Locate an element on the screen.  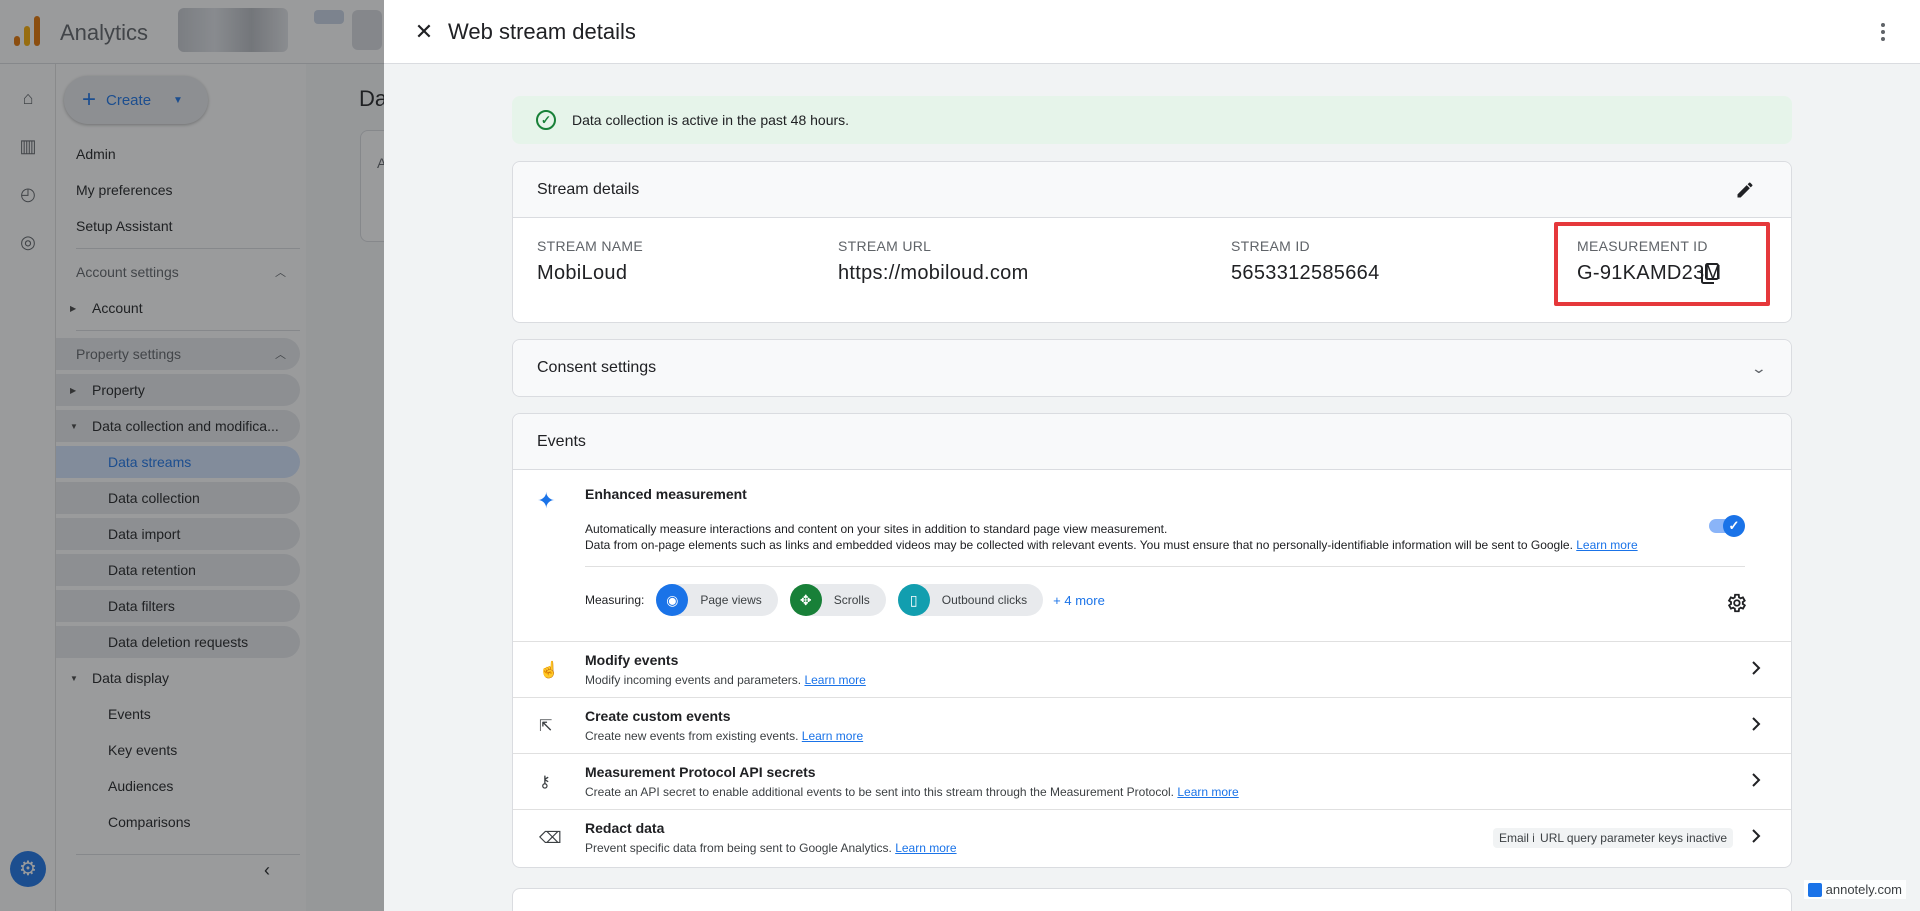
watermark-text: annotely.com is located at coordinates (1863, 889).